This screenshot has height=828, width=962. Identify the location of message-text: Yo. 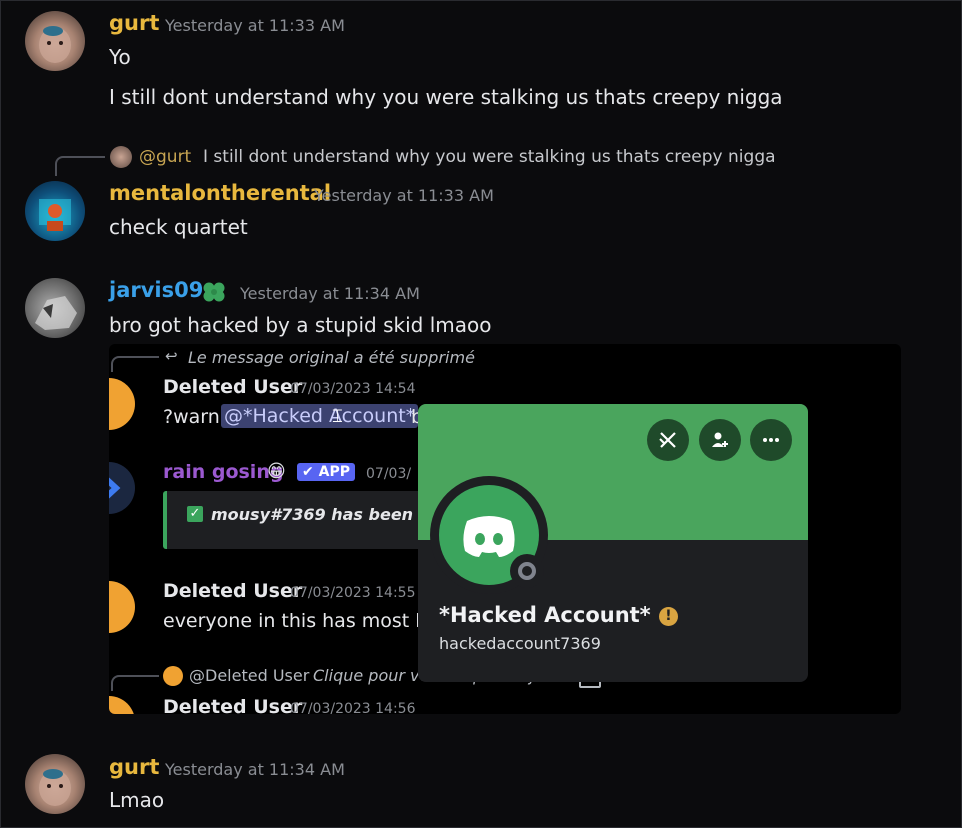
(120, 57).